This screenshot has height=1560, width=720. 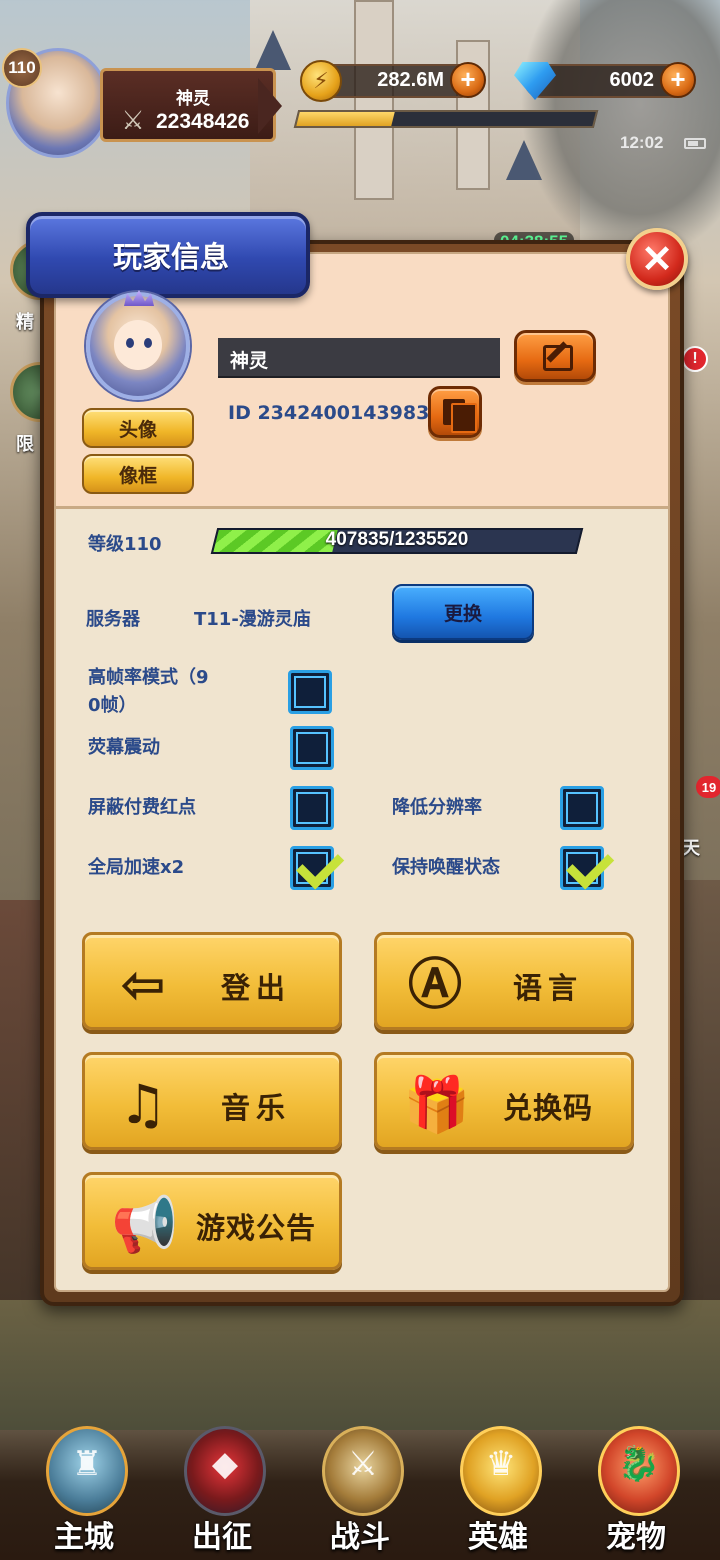 What do you see at coordinates (708, 787) in the screenshot?
I see `notification-count-badge: 19` at bounding box center [708, 787].